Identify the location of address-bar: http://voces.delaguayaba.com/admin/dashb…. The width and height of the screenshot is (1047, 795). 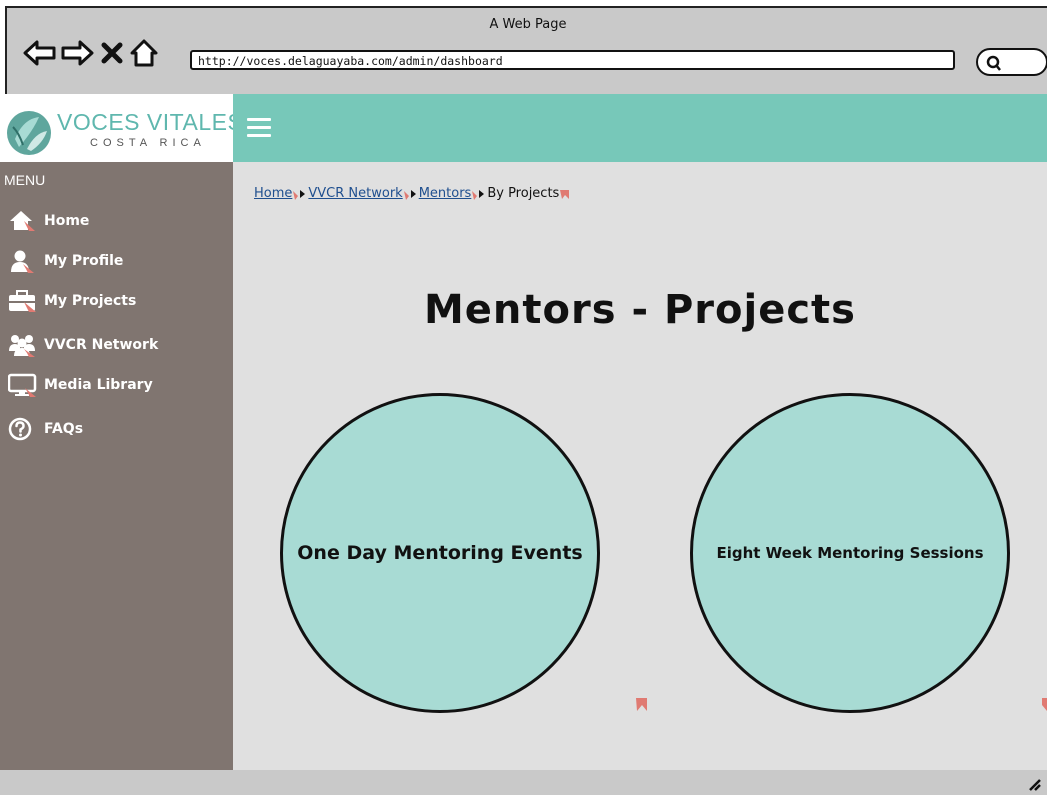
(572, 60).